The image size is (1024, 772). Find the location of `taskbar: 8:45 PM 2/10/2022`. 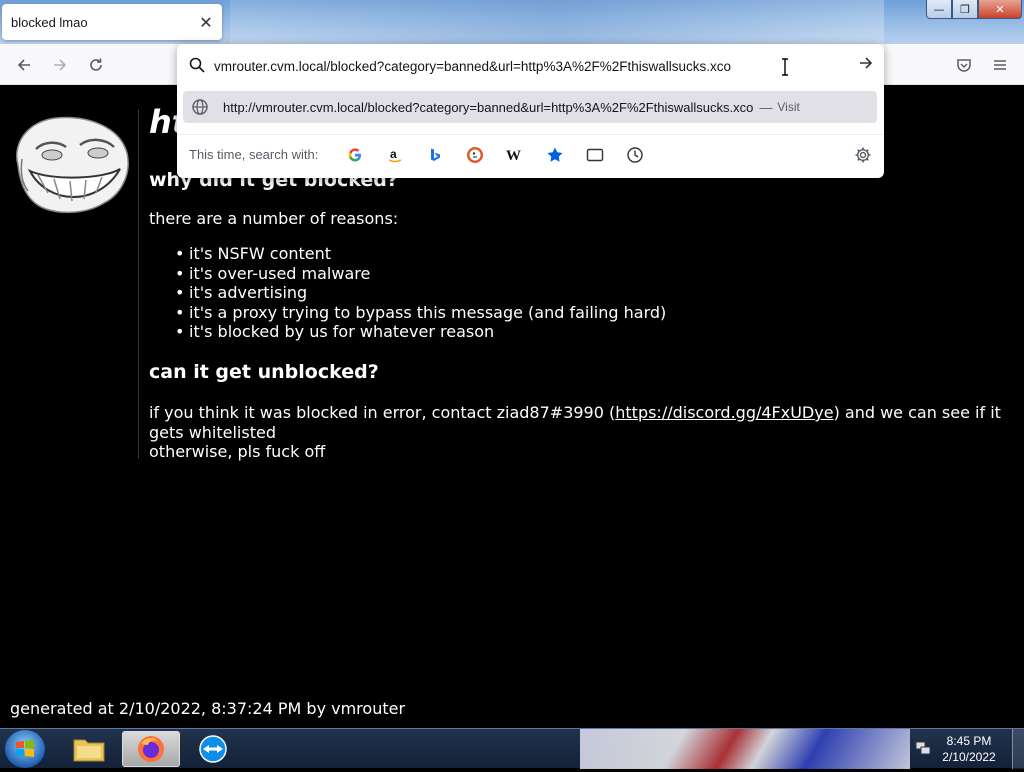

taskbar: 8:45 PM 2/10/2022 is located at coordinates (512, 748).